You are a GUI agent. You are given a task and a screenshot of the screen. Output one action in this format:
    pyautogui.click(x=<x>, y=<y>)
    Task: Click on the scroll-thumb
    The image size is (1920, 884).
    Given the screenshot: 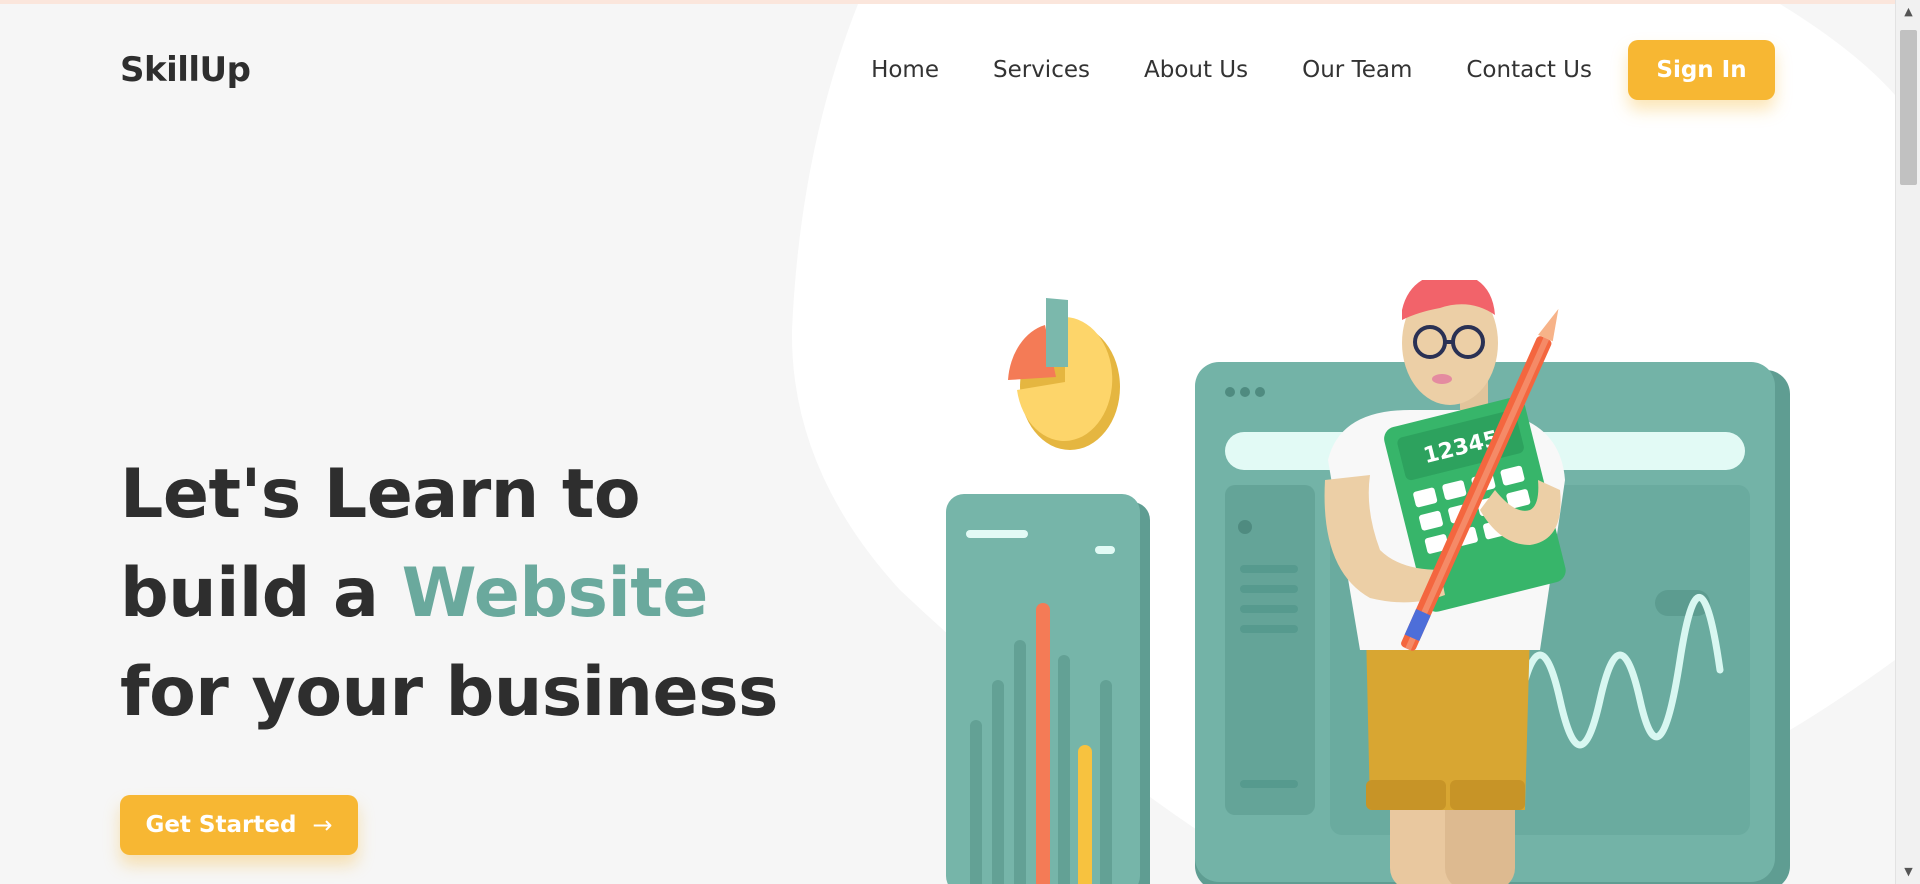 What is the action you would take?
    pyautogui.click(x=1908, y=107)
    